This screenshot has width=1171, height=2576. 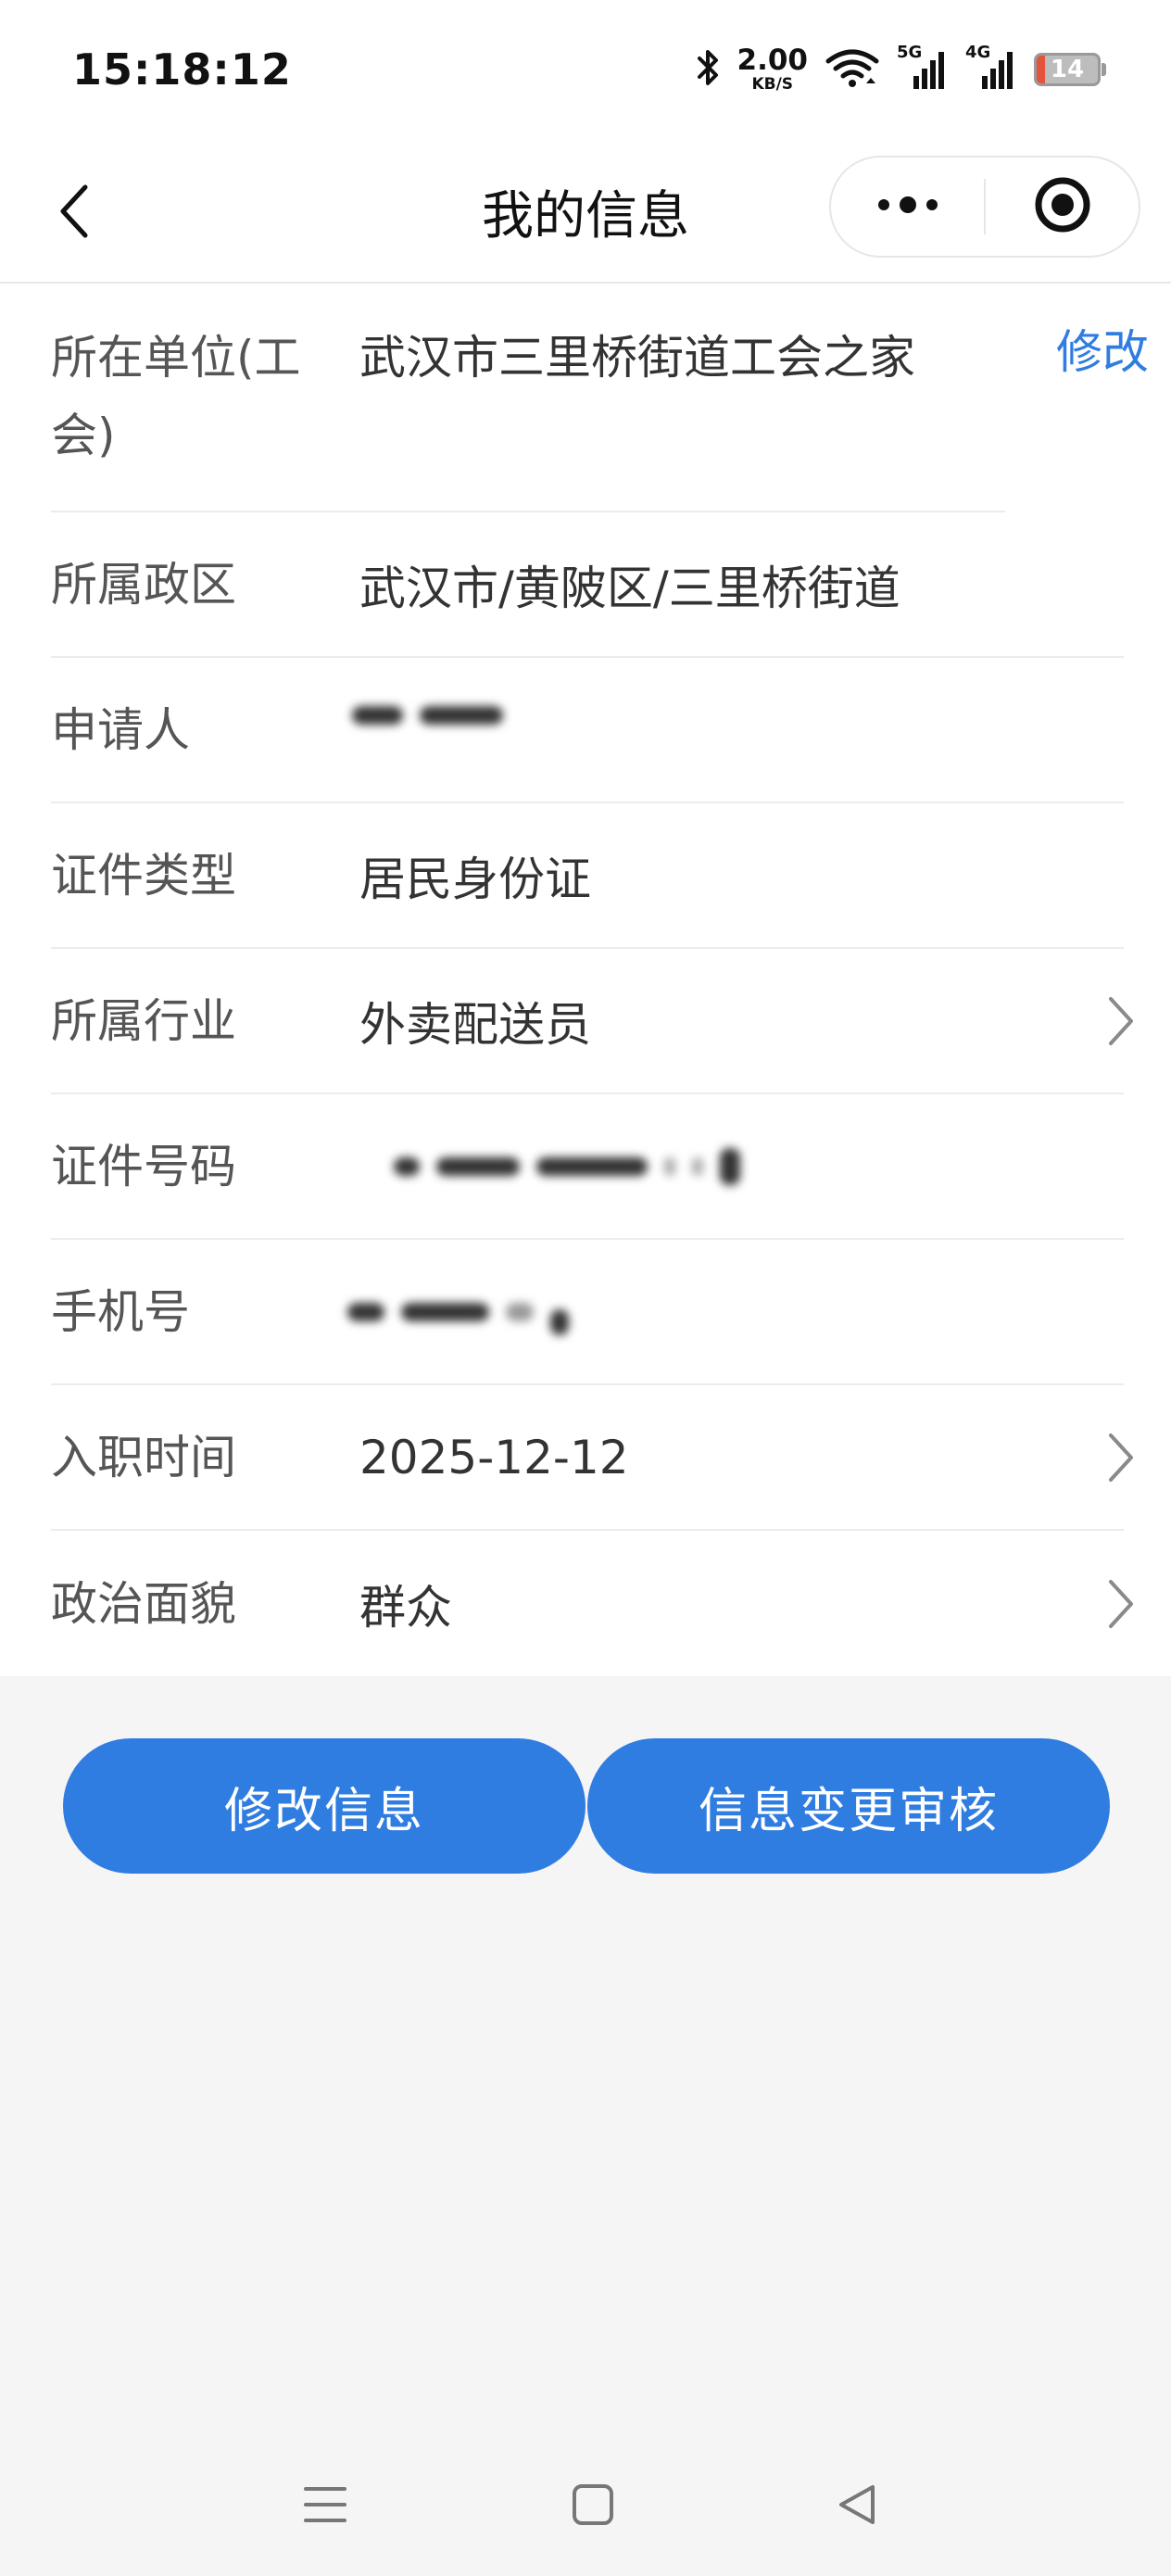 I want to click on menu-icon, so click(x=325, y=2506).